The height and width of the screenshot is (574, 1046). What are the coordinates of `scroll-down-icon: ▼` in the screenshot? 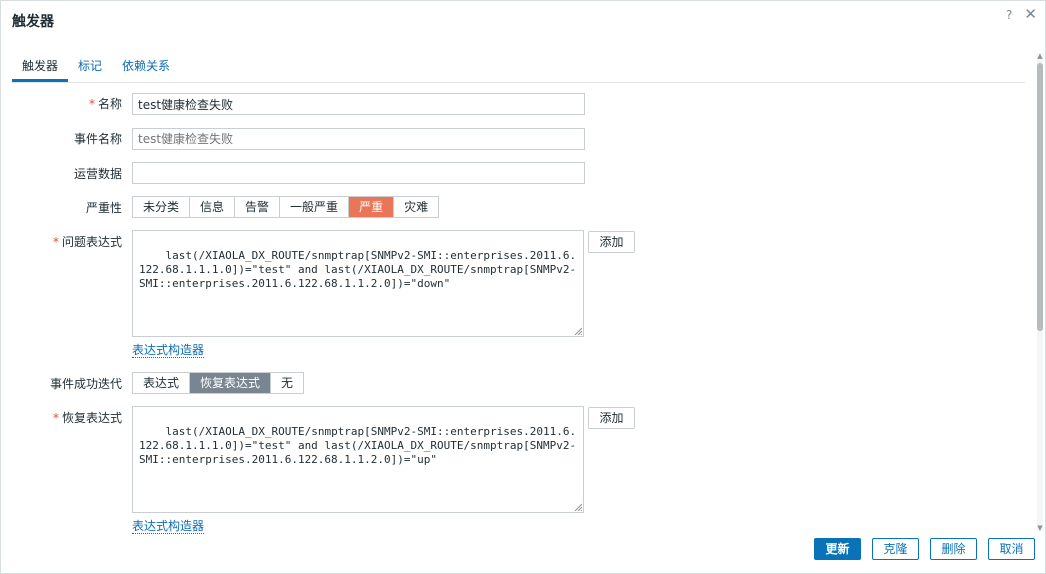 It's located at (1040, 528).